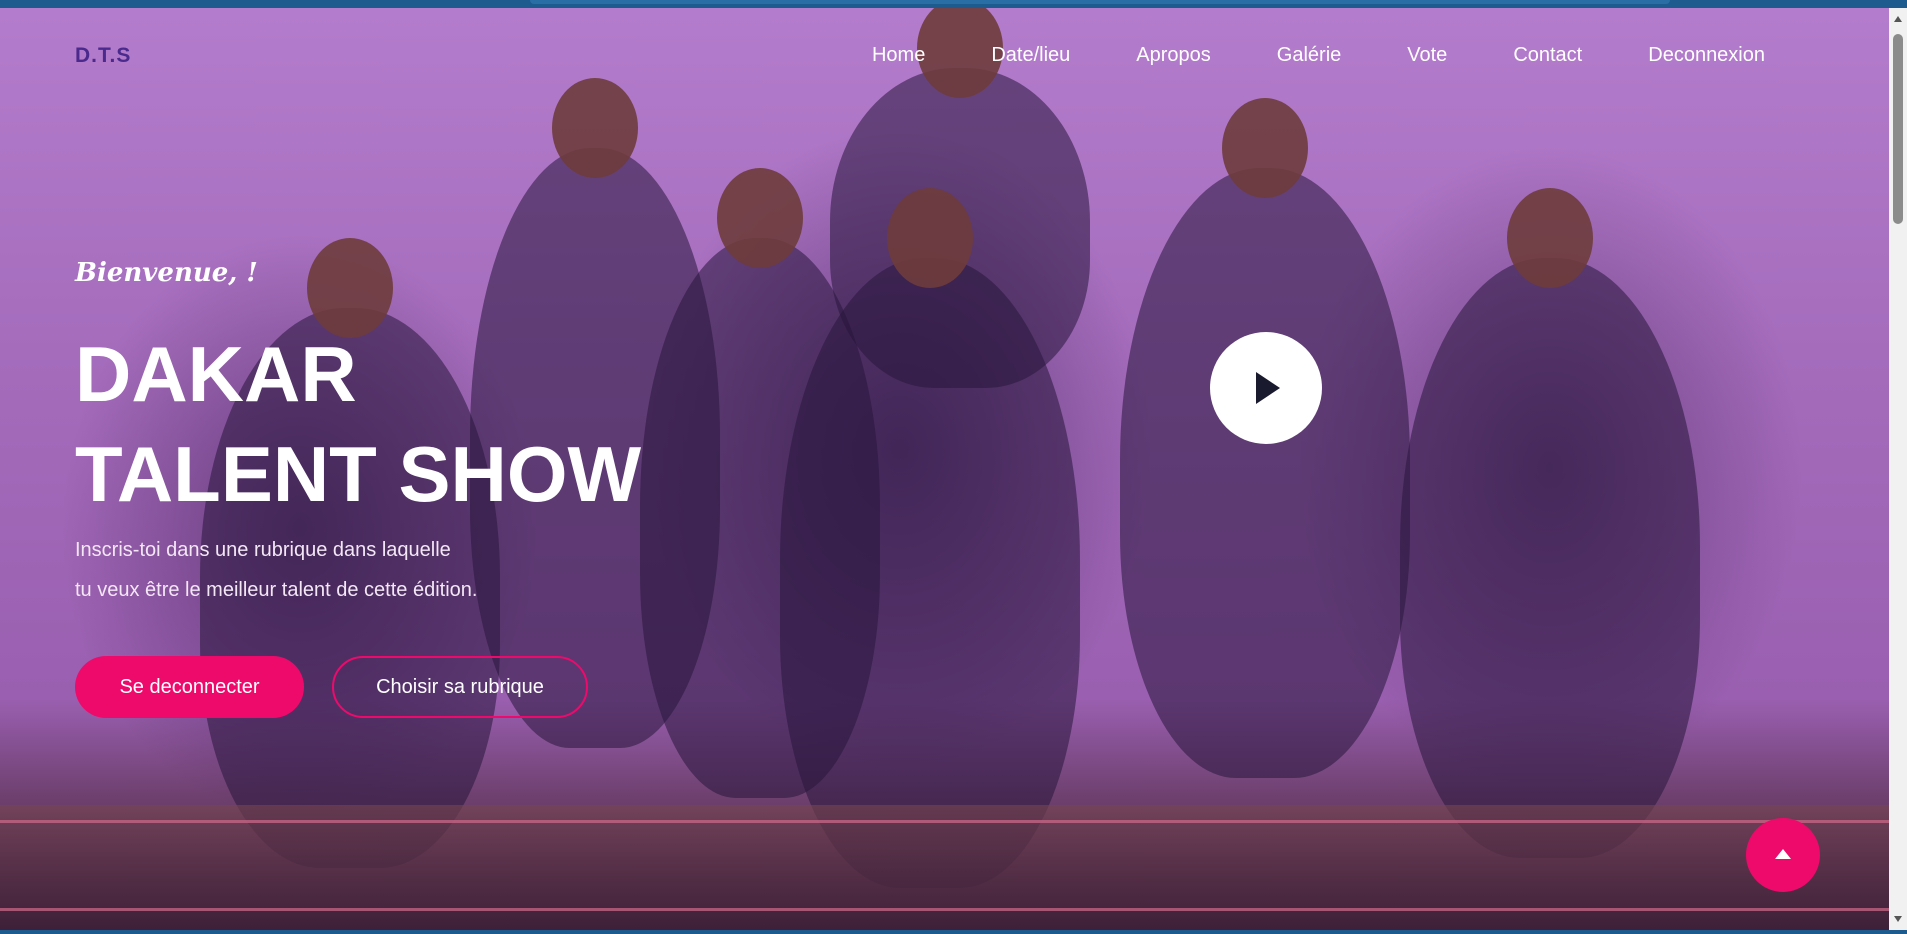 The width and height of the screenshot is (1907, 934). What do you see at coordinates (103, 56) in the screenshot?
I see `site-logo: D.T.S` at bounding box center [103, 56].